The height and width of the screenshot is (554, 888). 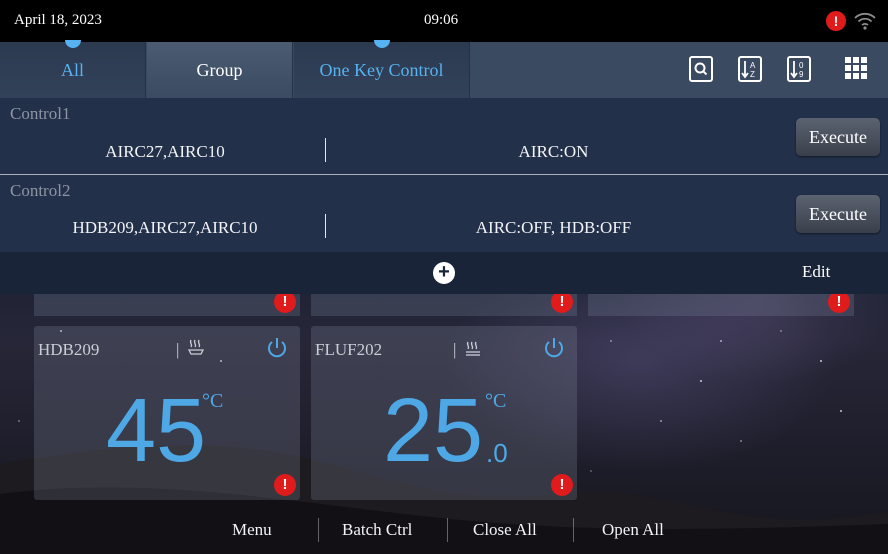 What do you see at coordinates (865, 21) in the screenshot?
I see `wifi-icon` at bounding box center [865, 21].